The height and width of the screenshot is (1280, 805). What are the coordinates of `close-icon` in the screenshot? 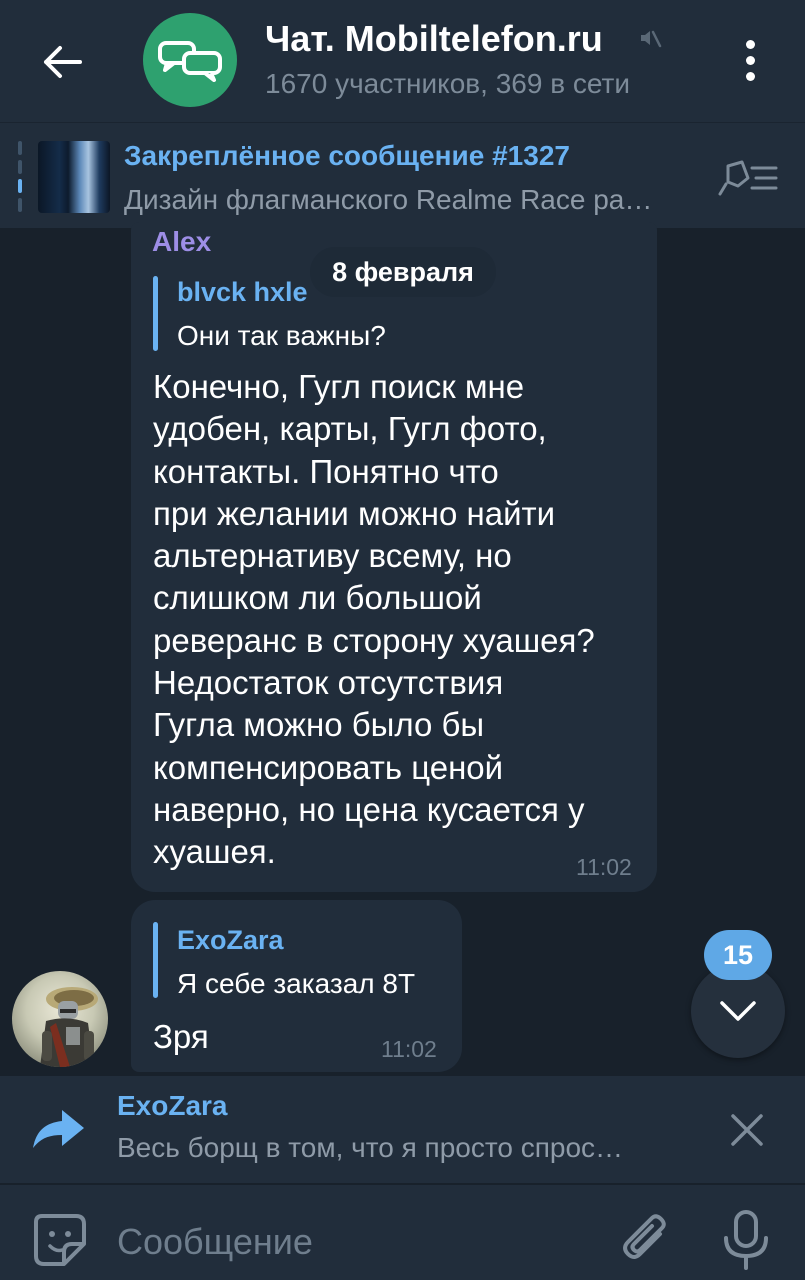 It's located at (747, 1130).